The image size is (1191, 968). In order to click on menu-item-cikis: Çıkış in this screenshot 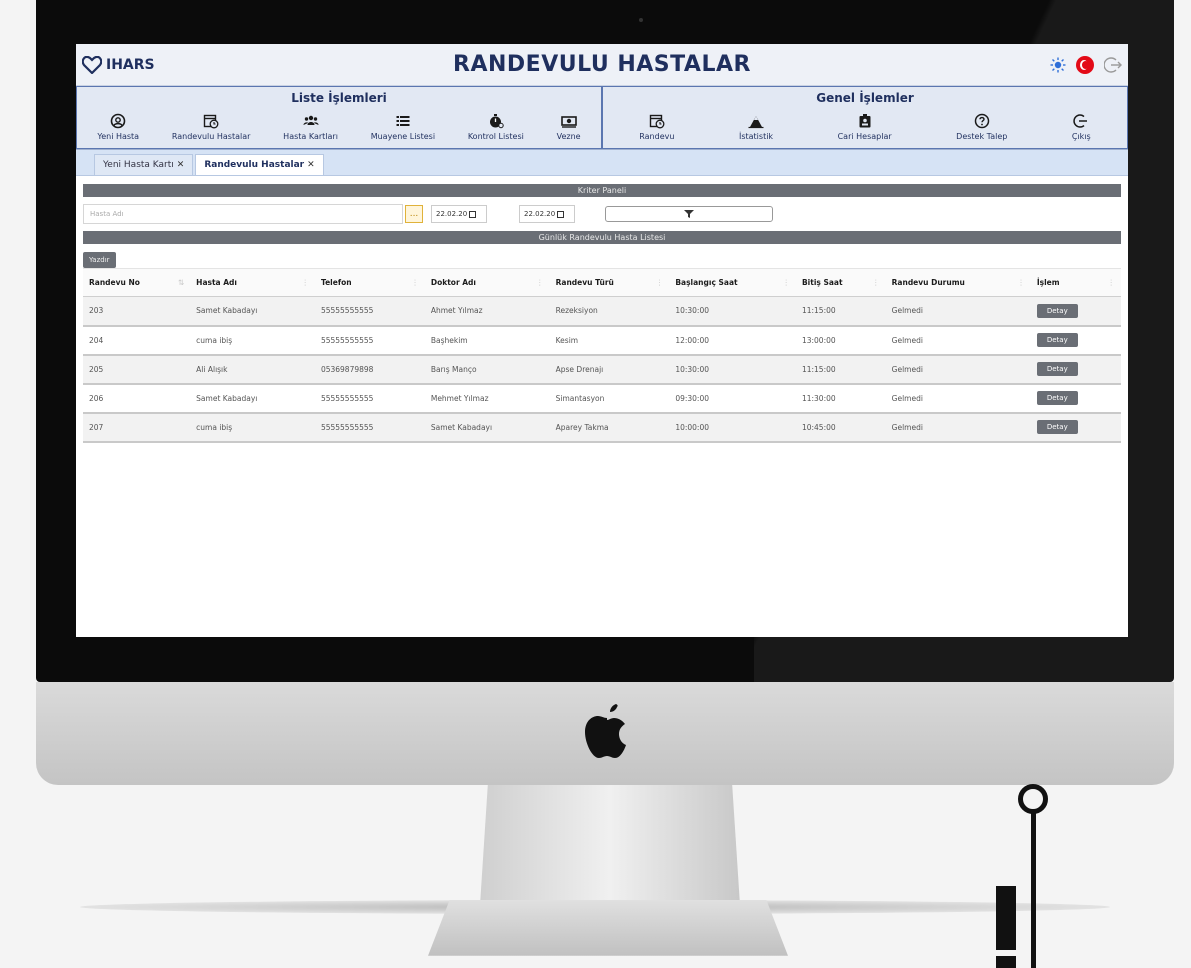, I will do `click(1081, 127)`.